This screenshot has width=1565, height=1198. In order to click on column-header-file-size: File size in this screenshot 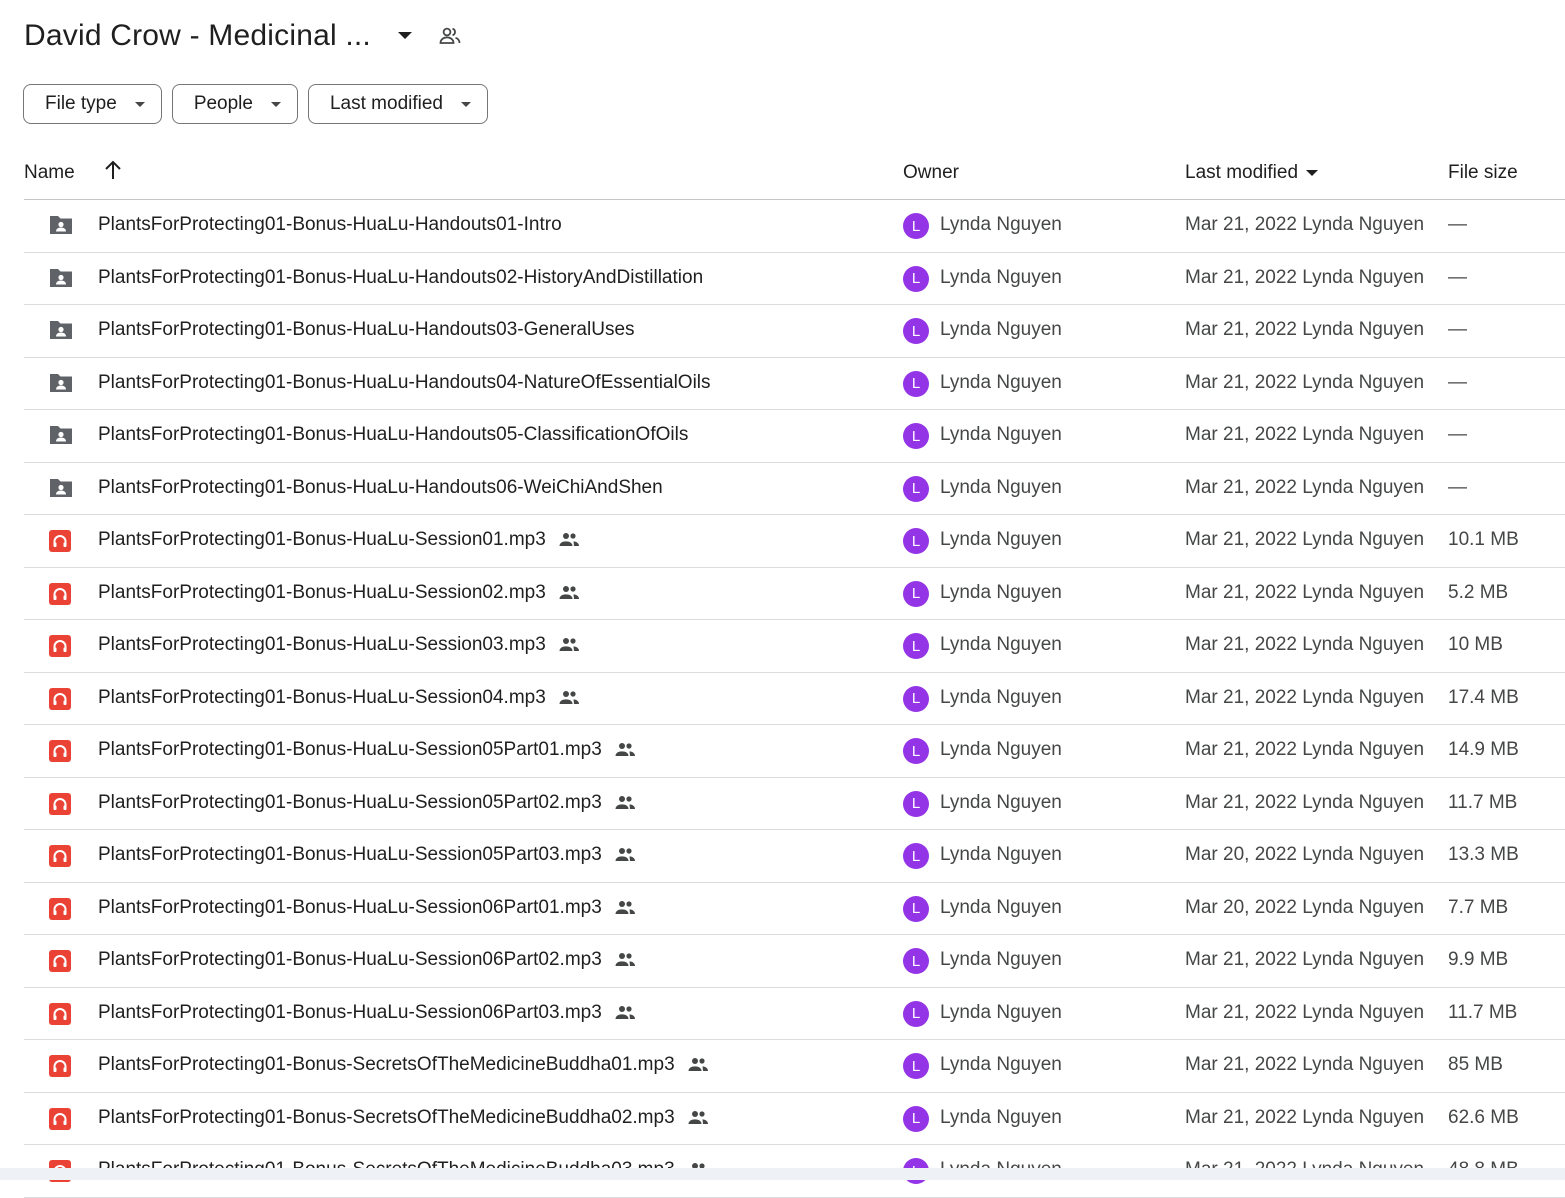, I will do `click(1483, 173)`.